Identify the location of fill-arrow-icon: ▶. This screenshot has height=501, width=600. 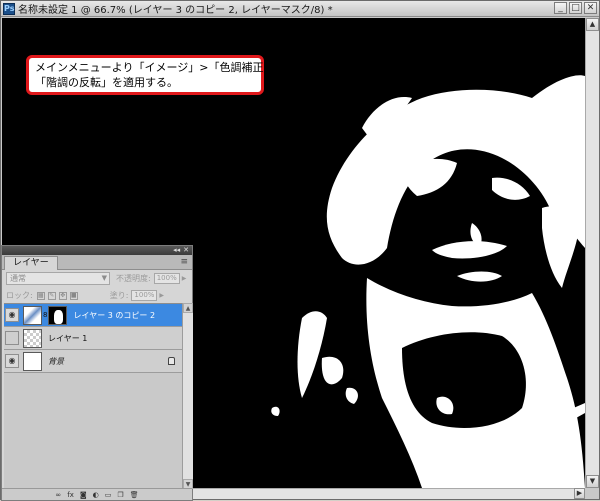
(161, 295).